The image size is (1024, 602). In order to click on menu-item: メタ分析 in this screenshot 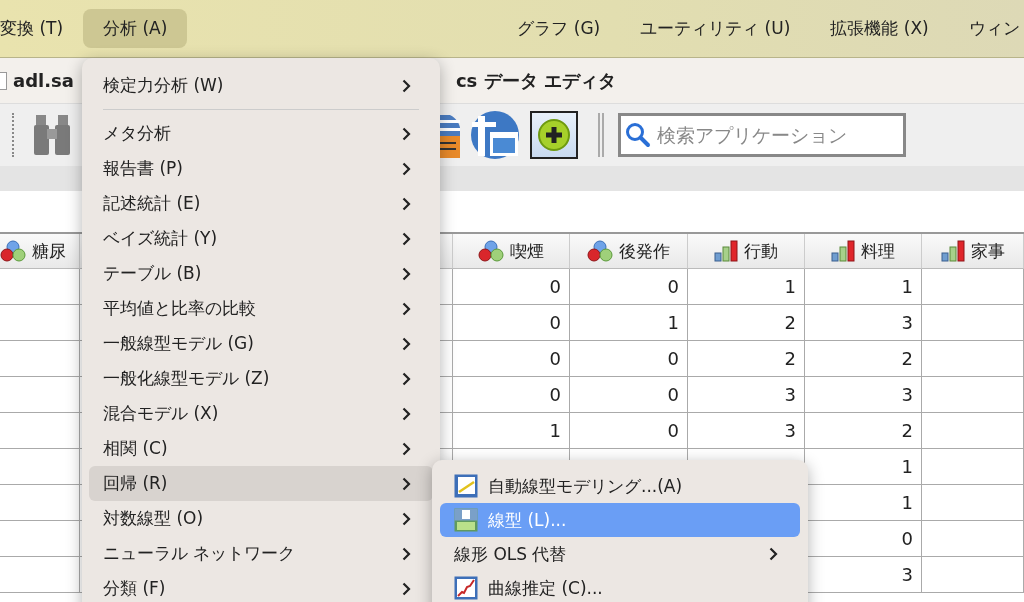, I will do `click(261, 133)`.